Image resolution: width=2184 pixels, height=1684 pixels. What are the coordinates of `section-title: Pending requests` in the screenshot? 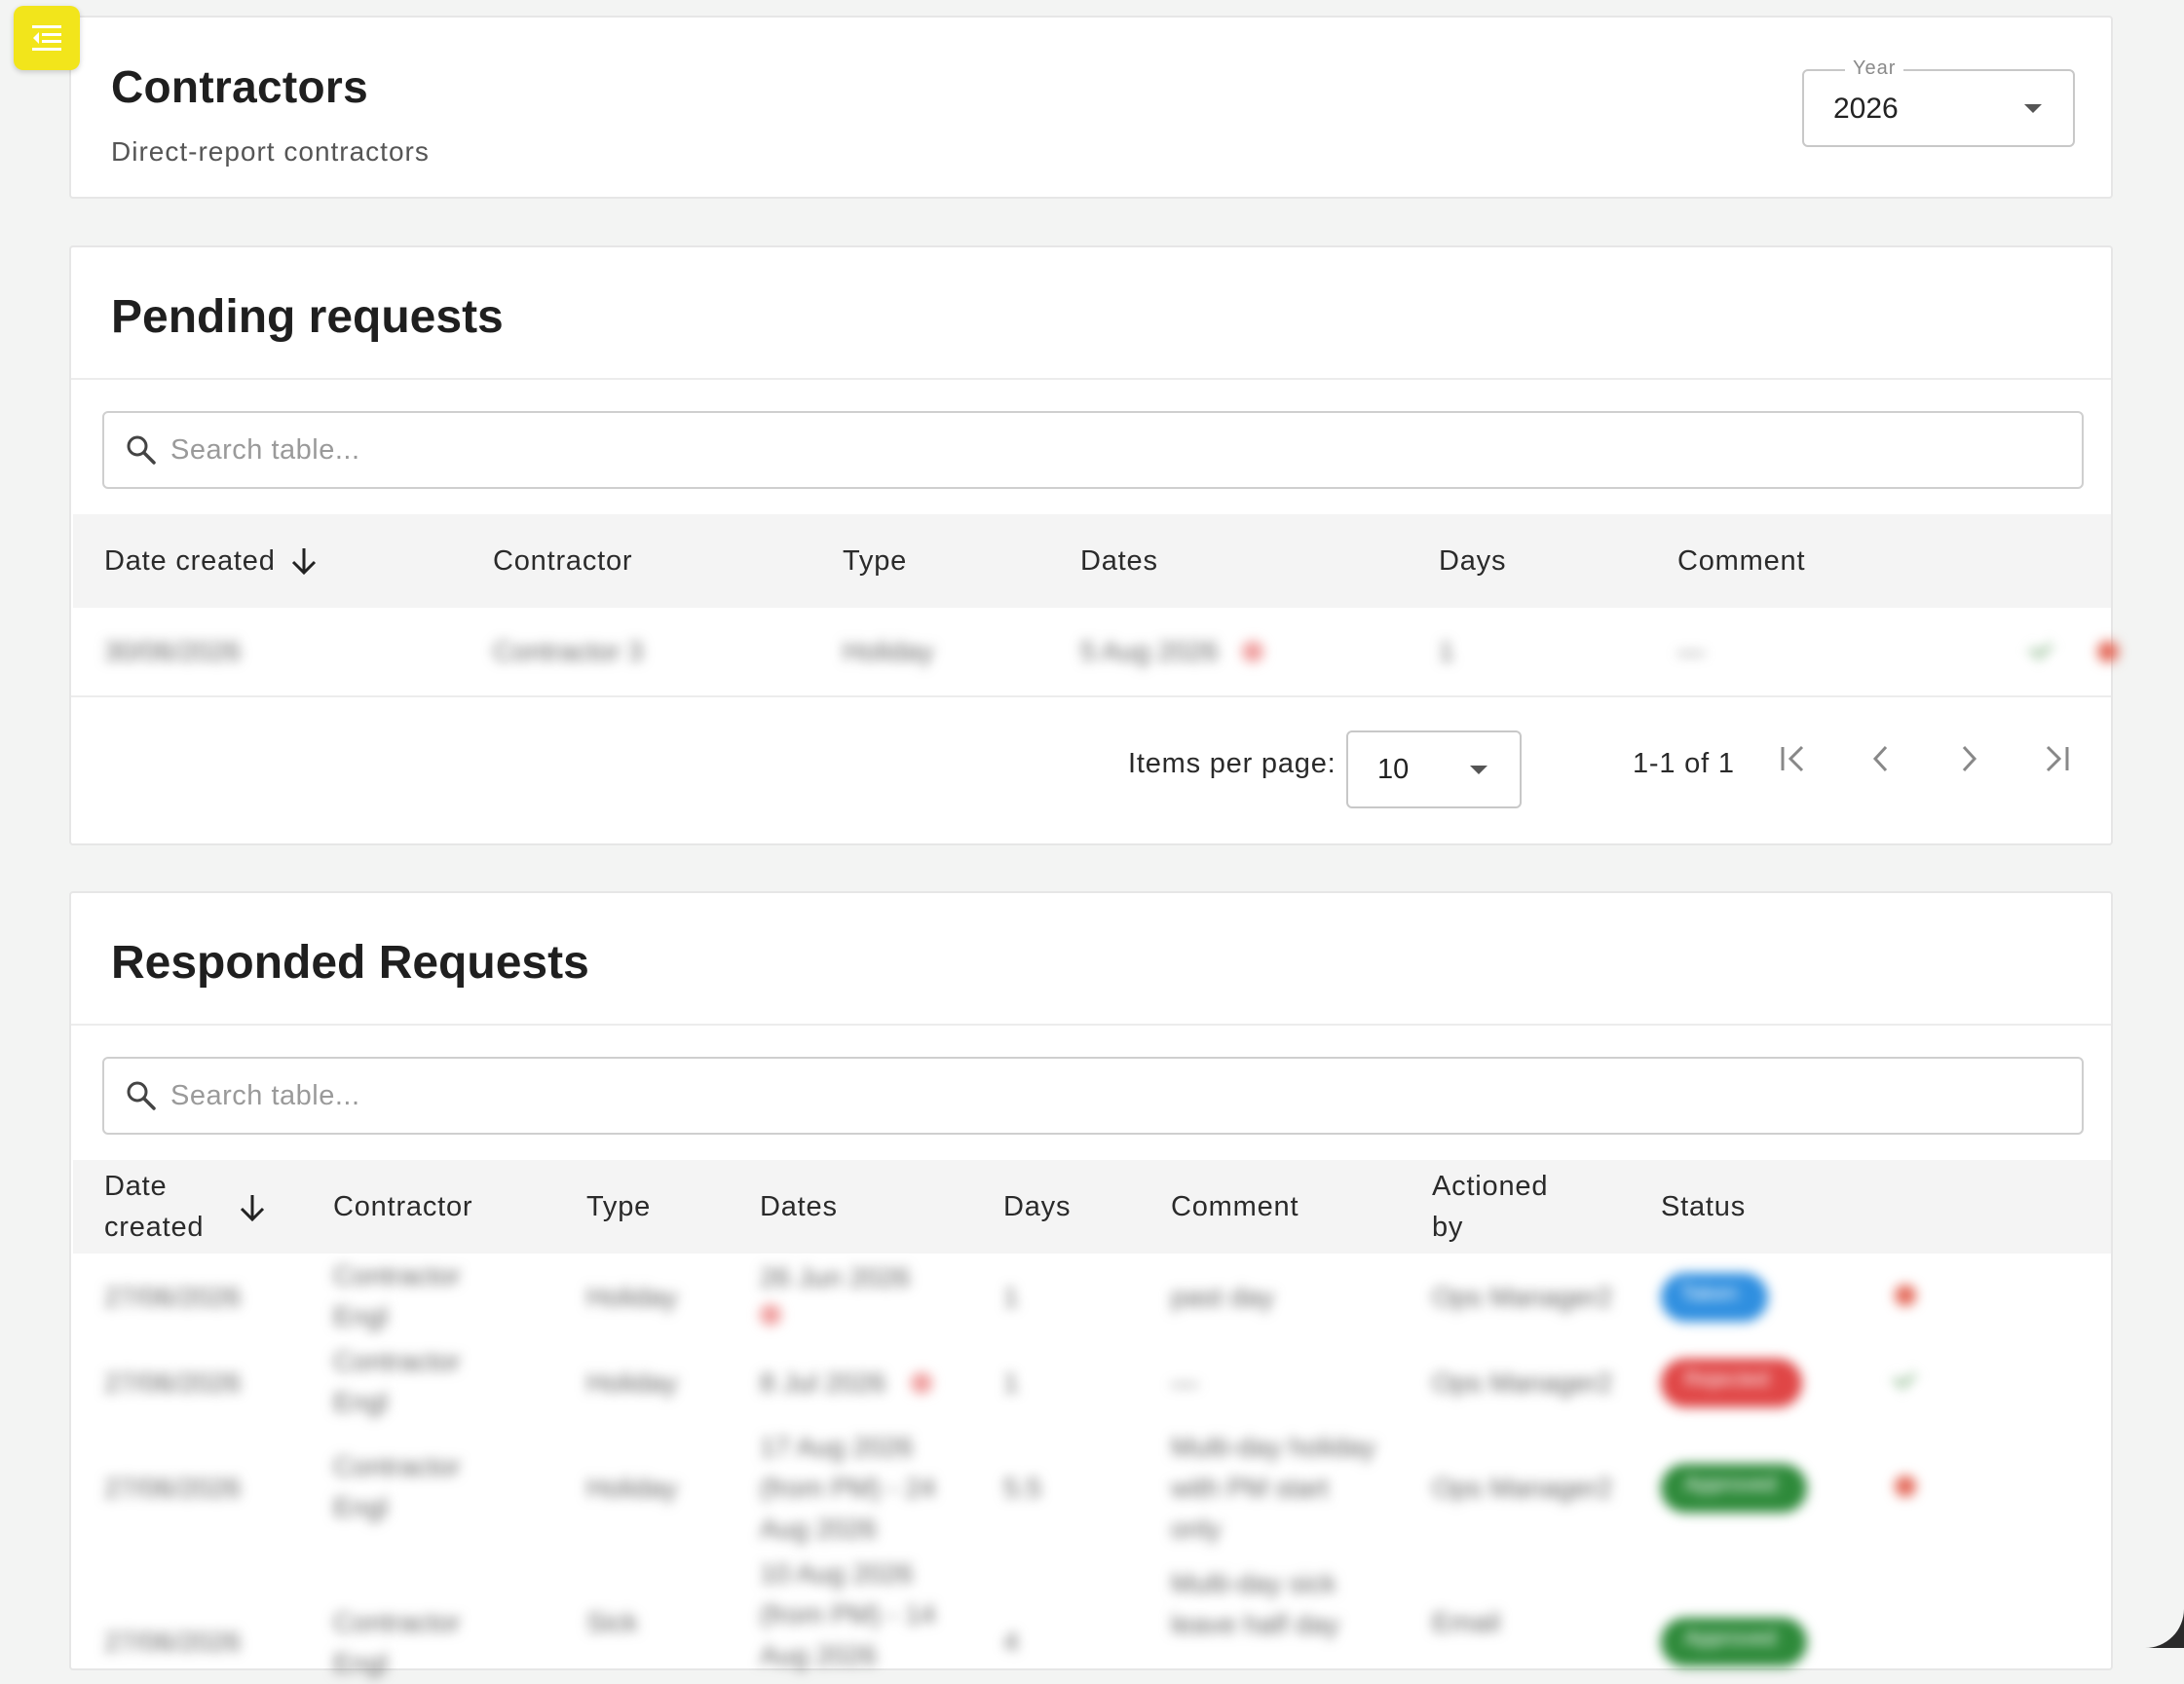 It's located at (307, 317).